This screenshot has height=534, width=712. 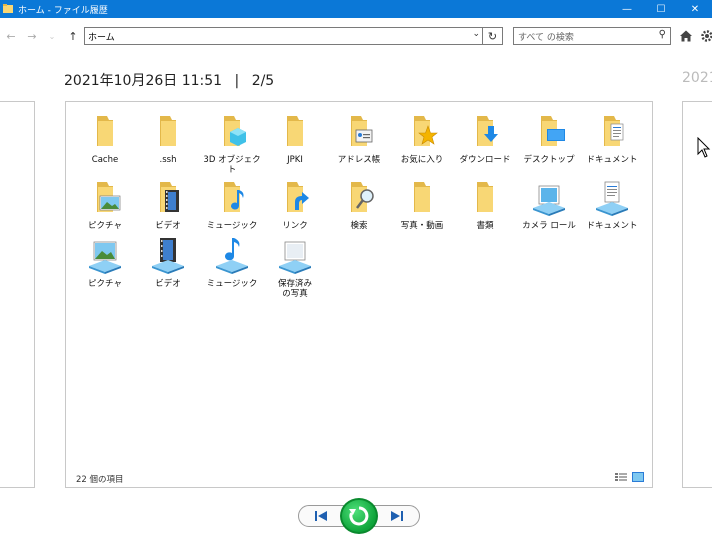 What do you see at coordinates (661, 9) in the screenshot?
I see `maximize-button: ☐` at bounding box center [661, 9].